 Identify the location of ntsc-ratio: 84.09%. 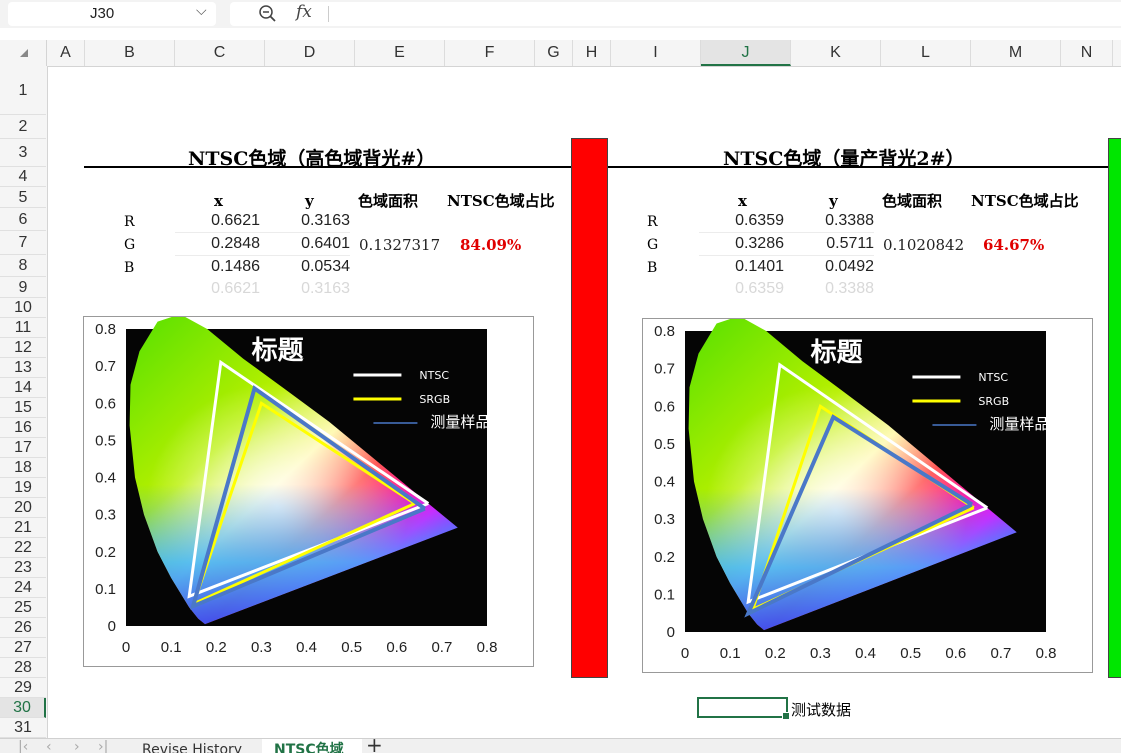
(490, 245).